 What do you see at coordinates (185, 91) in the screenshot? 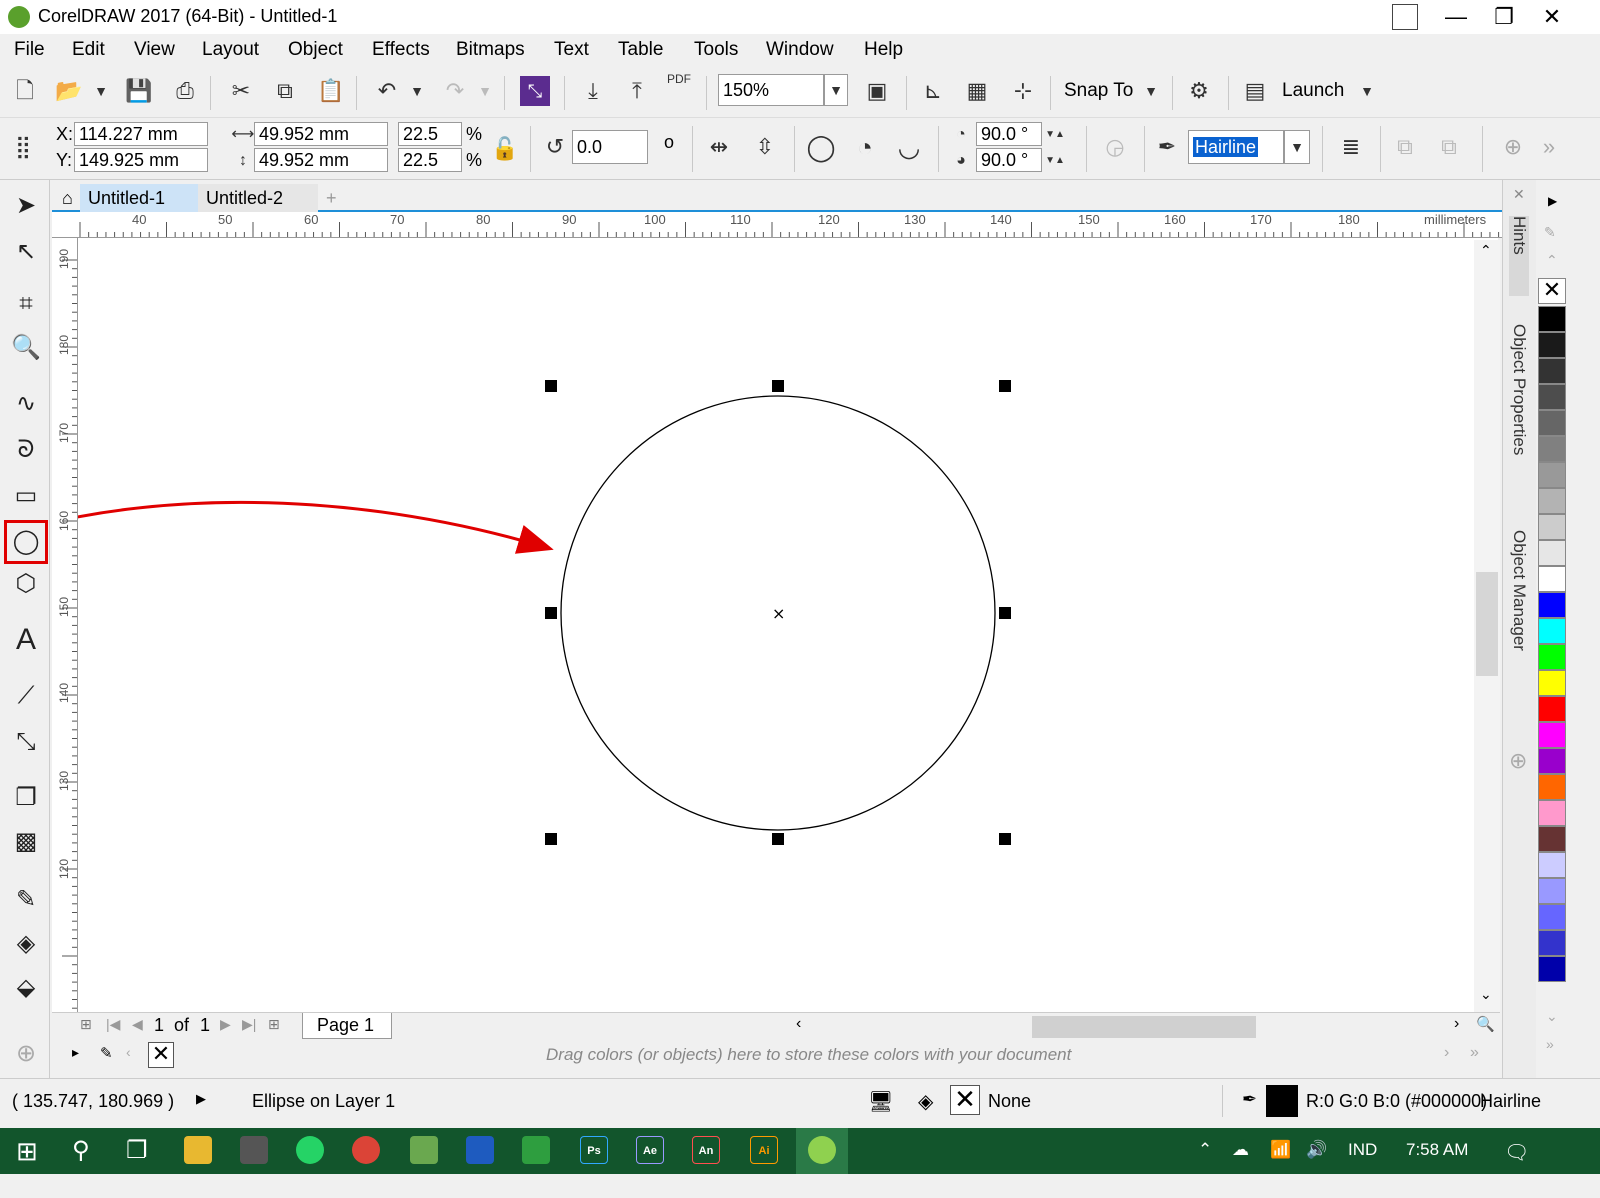
I see `print-icon: ⎙` at bounding box center [185, 91].